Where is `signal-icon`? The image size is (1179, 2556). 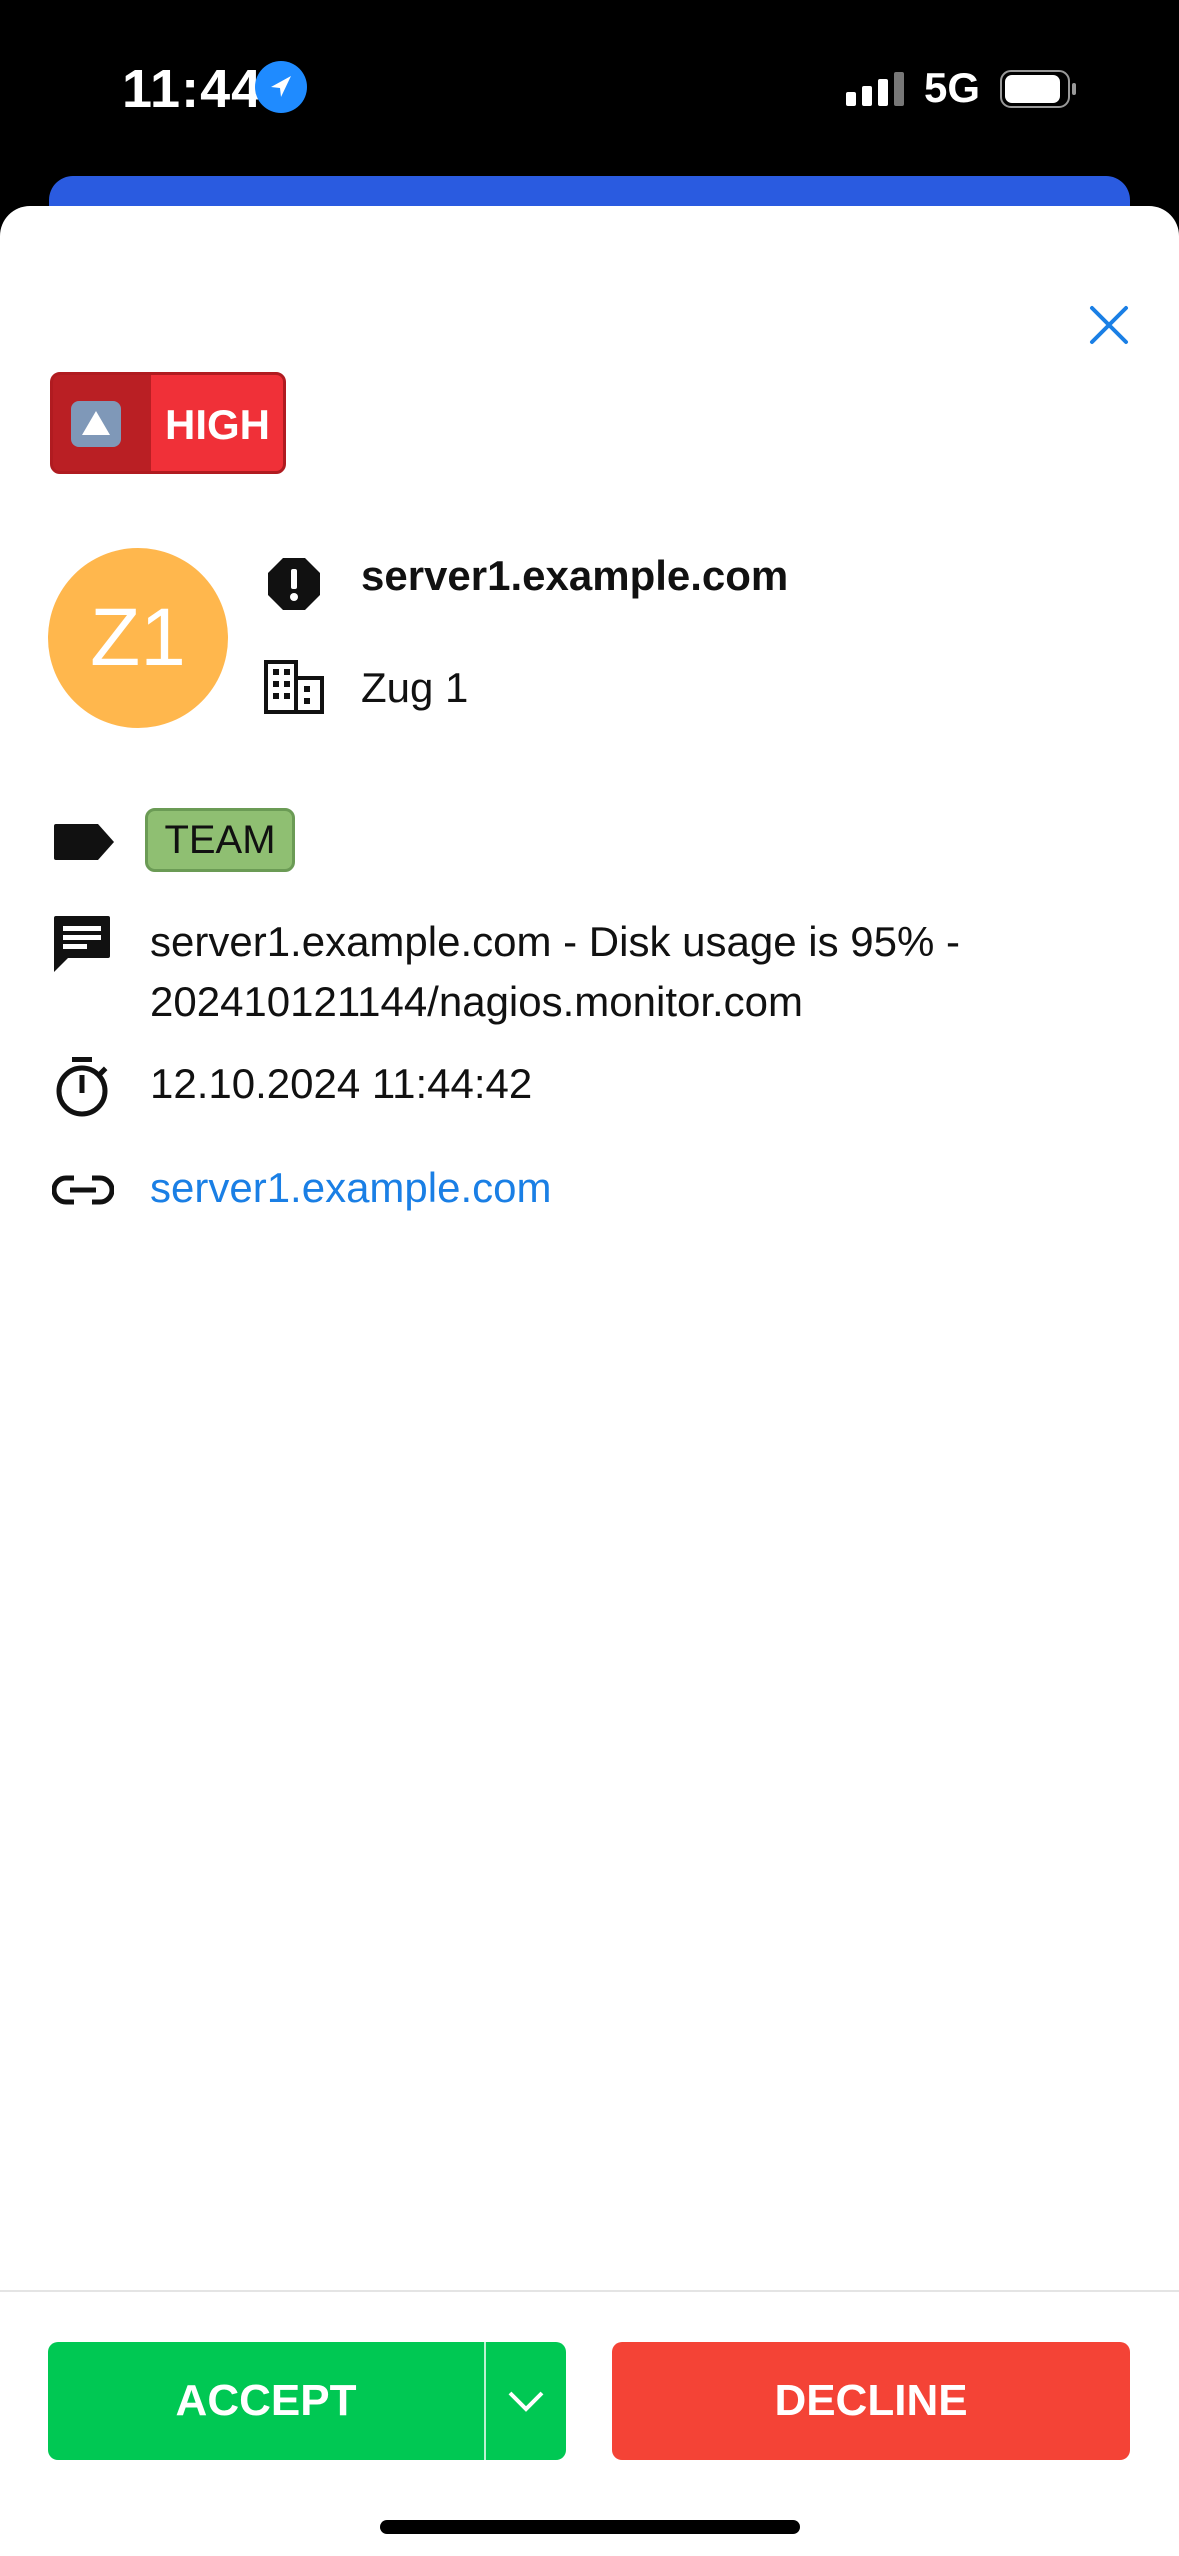 signal-icon is located at coordinates (875, 89).